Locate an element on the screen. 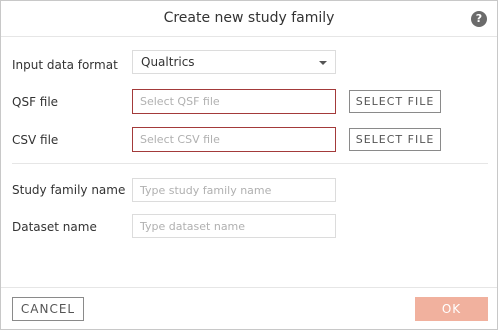 The width and height of the screenshot is (498, 330). csv-file-input: Select CSV file is located at coordinates (234, 139).